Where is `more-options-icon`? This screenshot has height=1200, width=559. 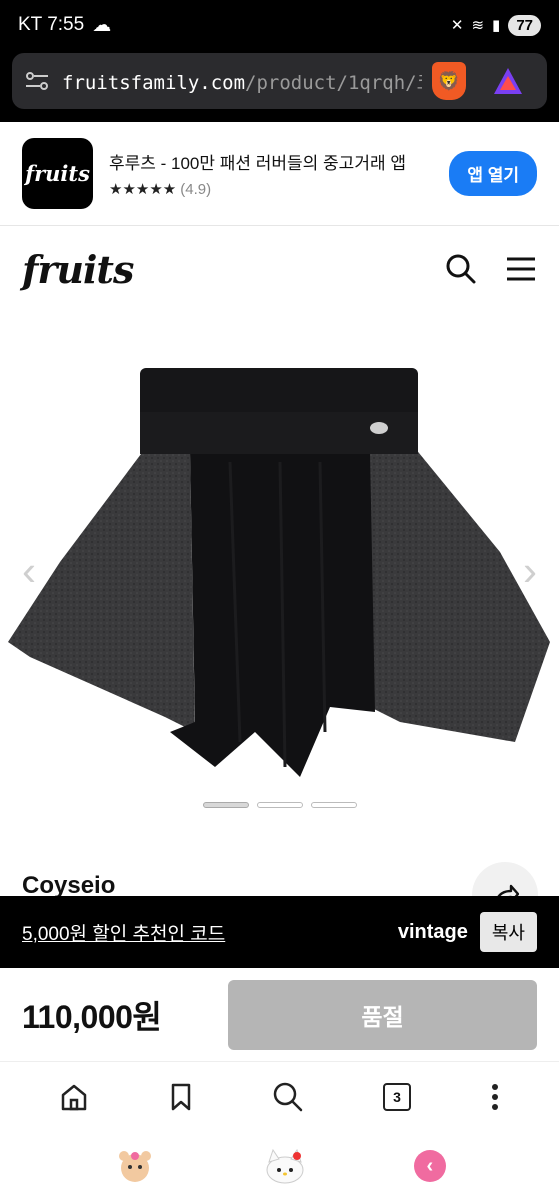 more-options-icon is located at coordinates (495, 1097).